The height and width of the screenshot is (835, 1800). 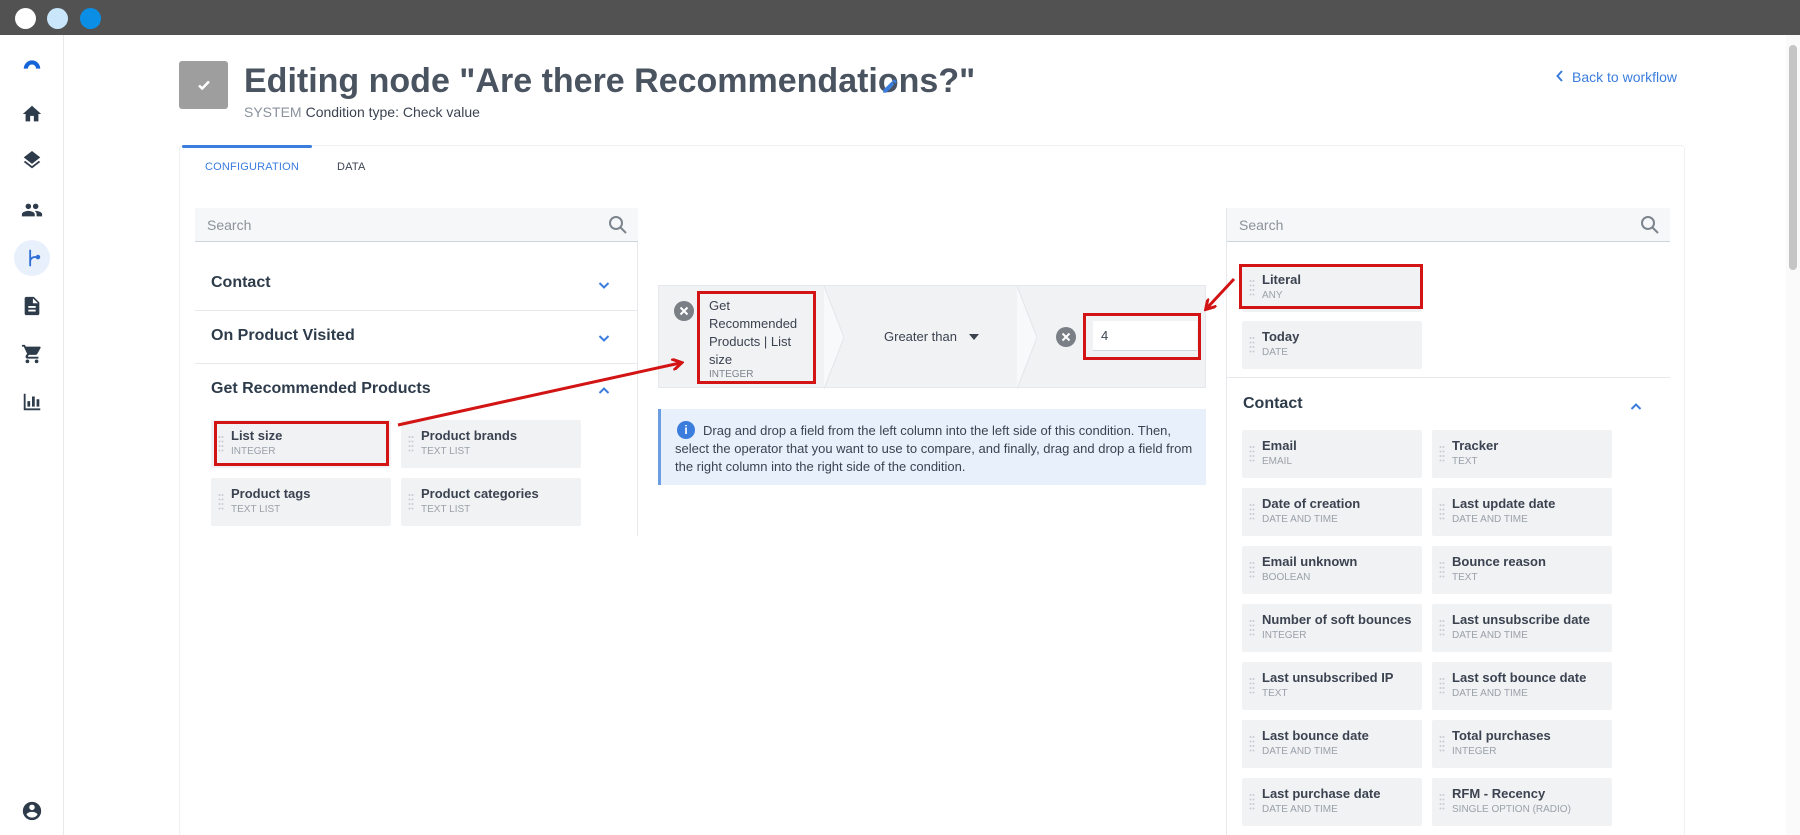 What do you see at coordinates (392, 112) in the screenshot?
I see `condition-type-label: Condition type: Check value` at bounding box center [392, 112].